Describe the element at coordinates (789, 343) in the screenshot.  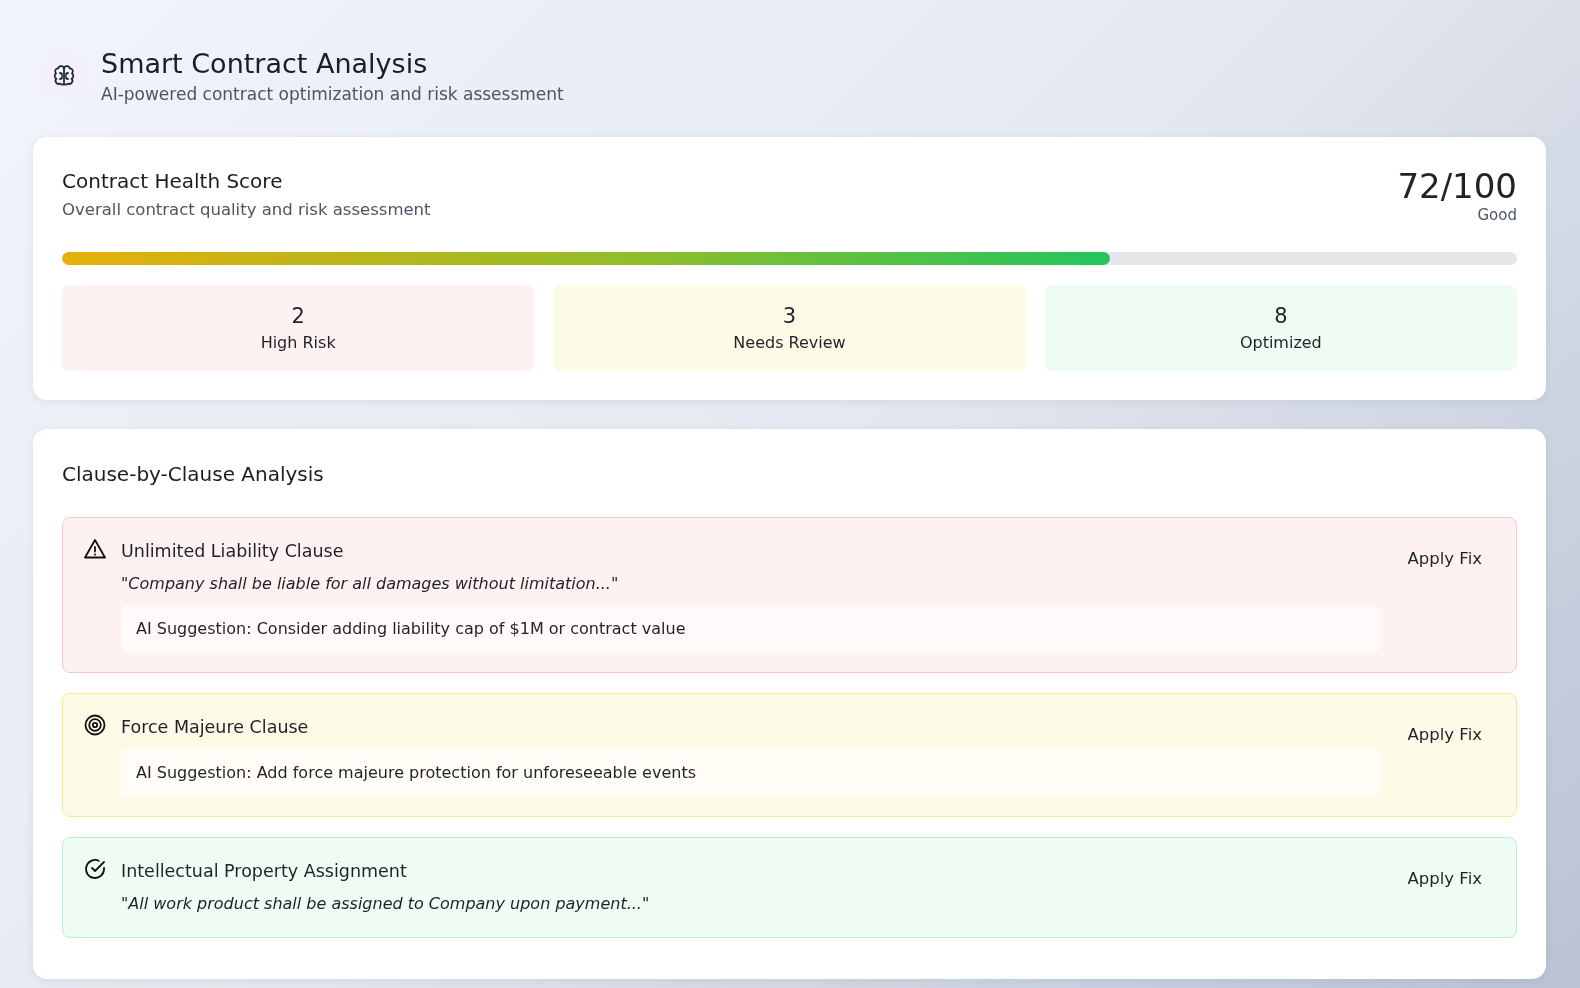
I see `stat-label: Needs Review` at that location.